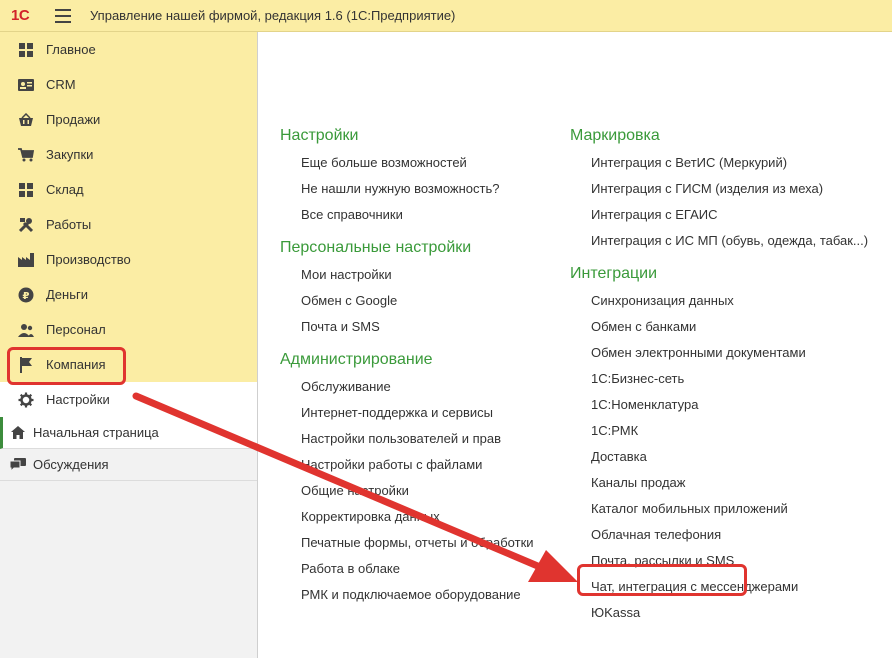 Image resolution: width=892 pixels, height=658 pixels. I want to click on section-personnel: Персонал, so click(128, 329).